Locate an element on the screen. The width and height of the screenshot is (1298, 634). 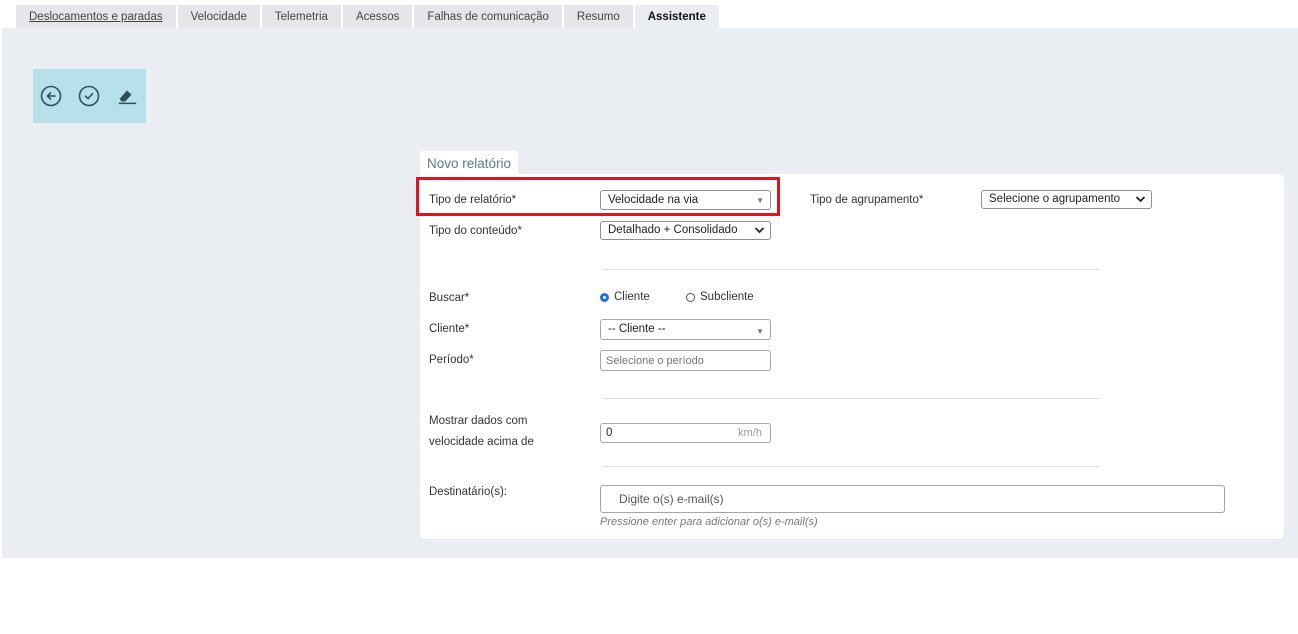
confirm-icon is located at coordinates (89, 96).